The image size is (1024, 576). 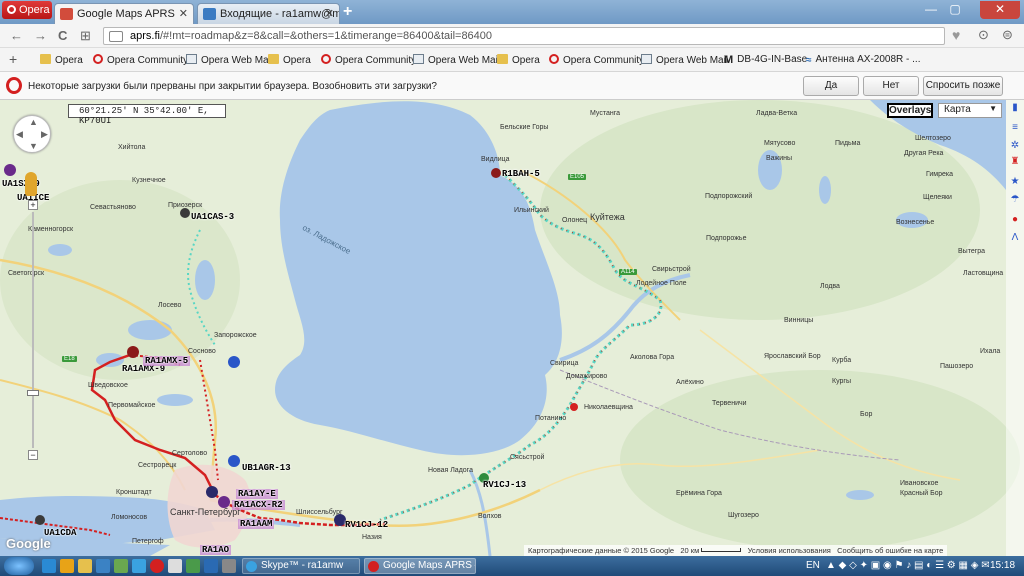 I want to click on skype-icon, so click(x=139, y=566).